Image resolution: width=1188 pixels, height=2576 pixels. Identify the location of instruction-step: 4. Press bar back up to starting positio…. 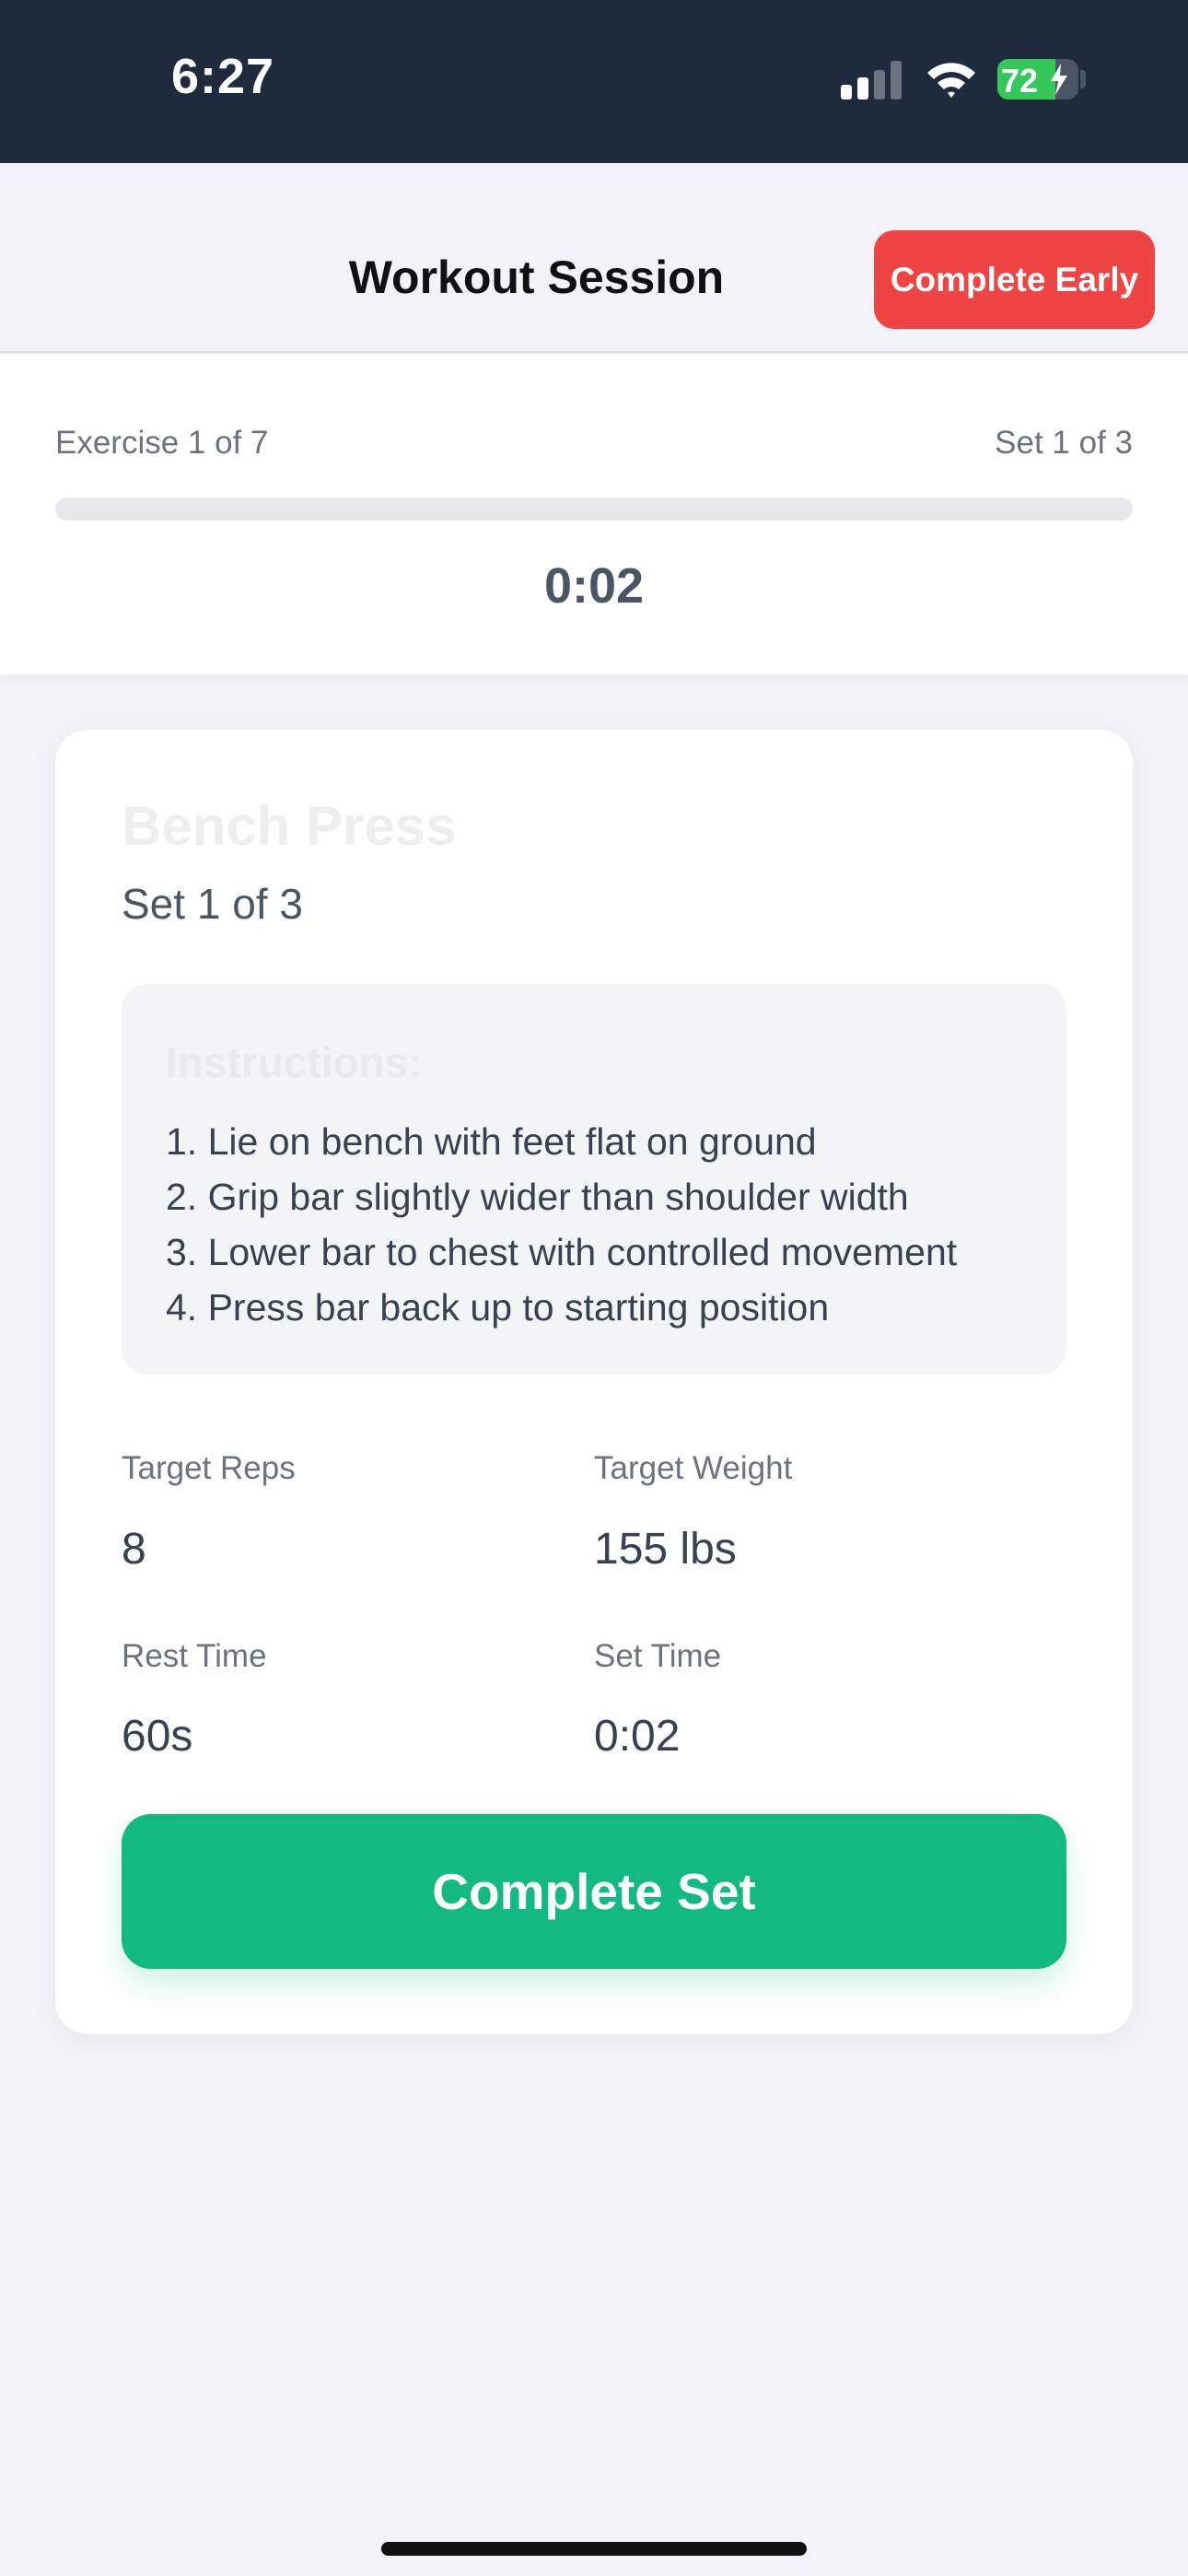
(498, 1307).